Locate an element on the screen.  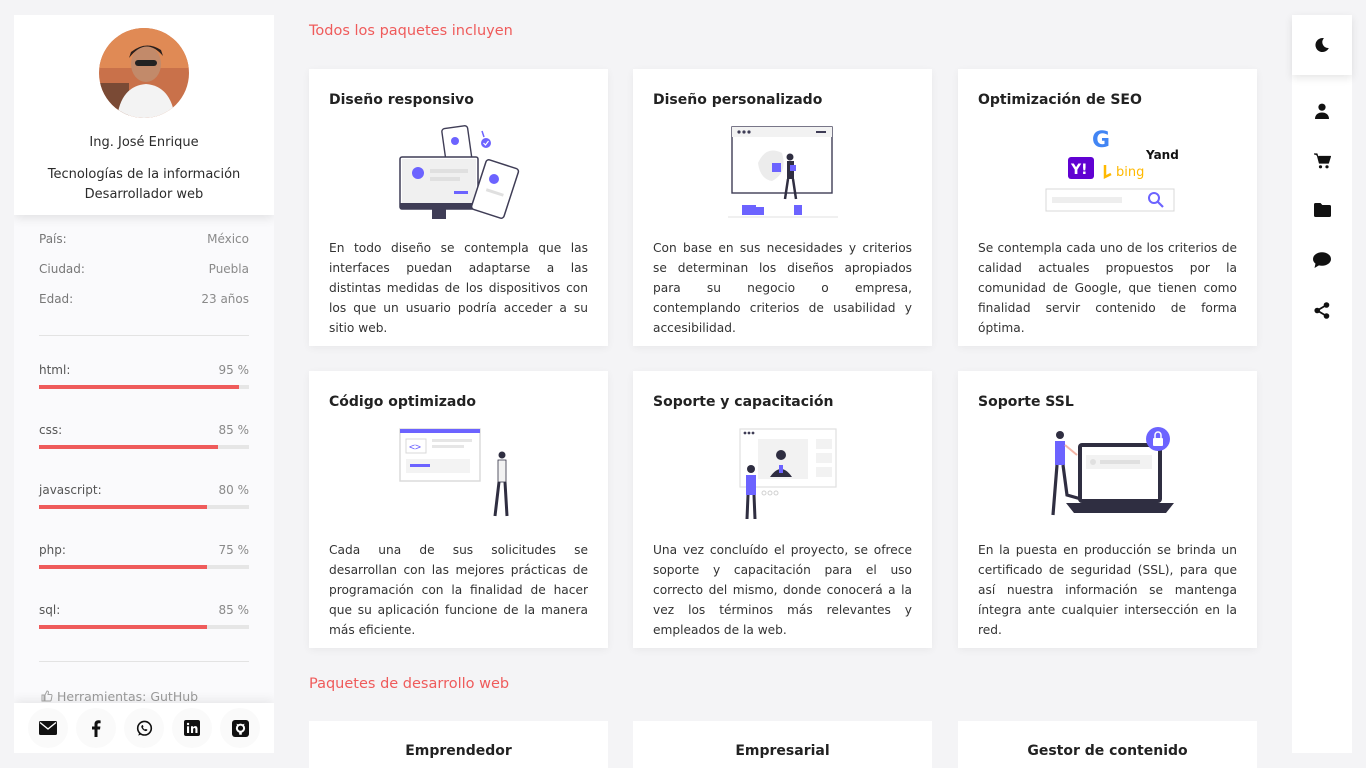
nav-services is located at coordinates (1322, 161).